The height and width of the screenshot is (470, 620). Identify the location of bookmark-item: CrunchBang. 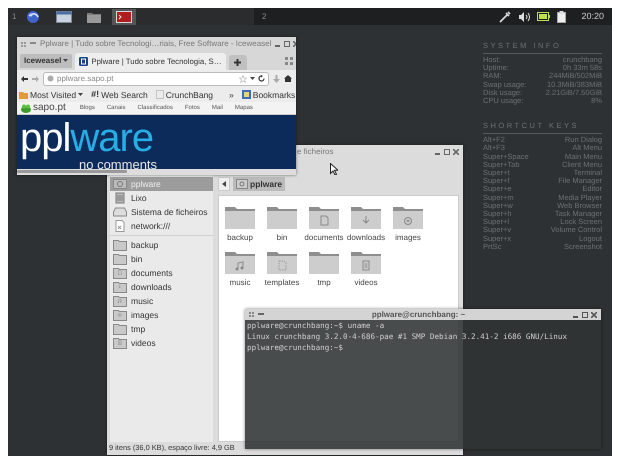
(185, 95).